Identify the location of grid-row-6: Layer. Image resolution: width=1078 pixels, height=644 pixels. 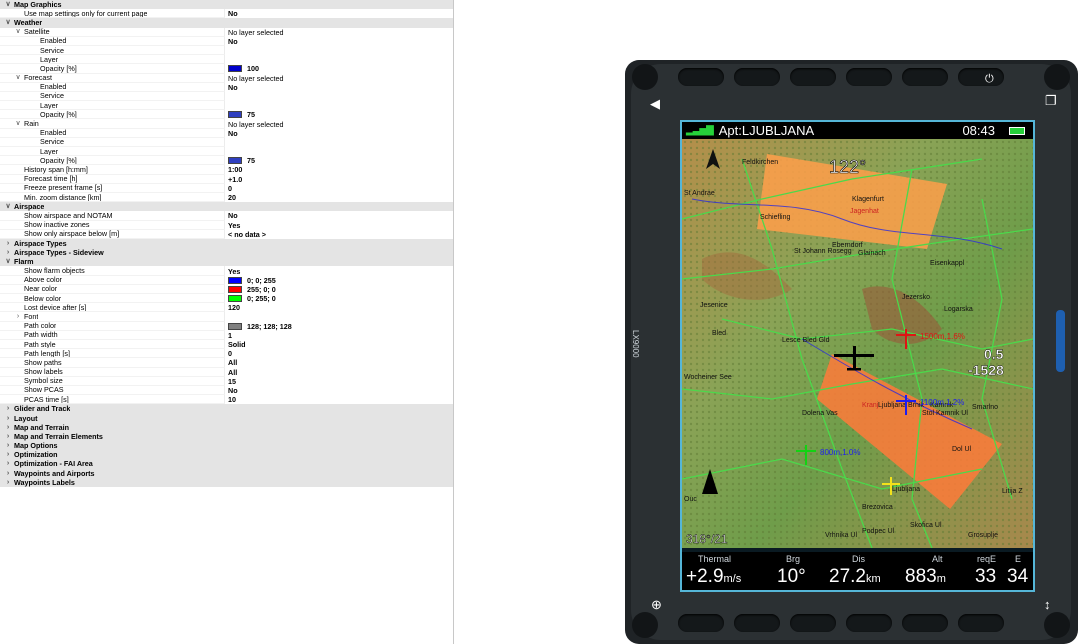
(226, 60).